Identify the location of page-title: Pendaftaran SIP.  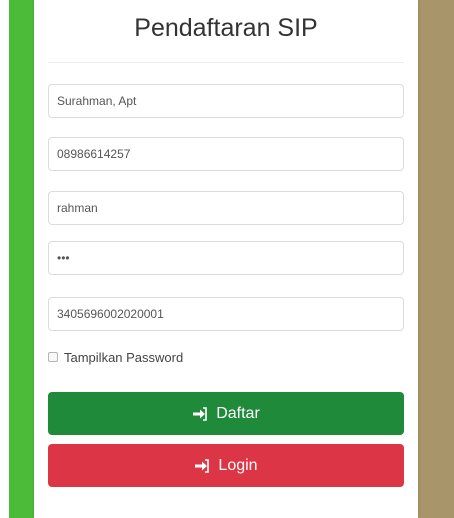
(226, 28).